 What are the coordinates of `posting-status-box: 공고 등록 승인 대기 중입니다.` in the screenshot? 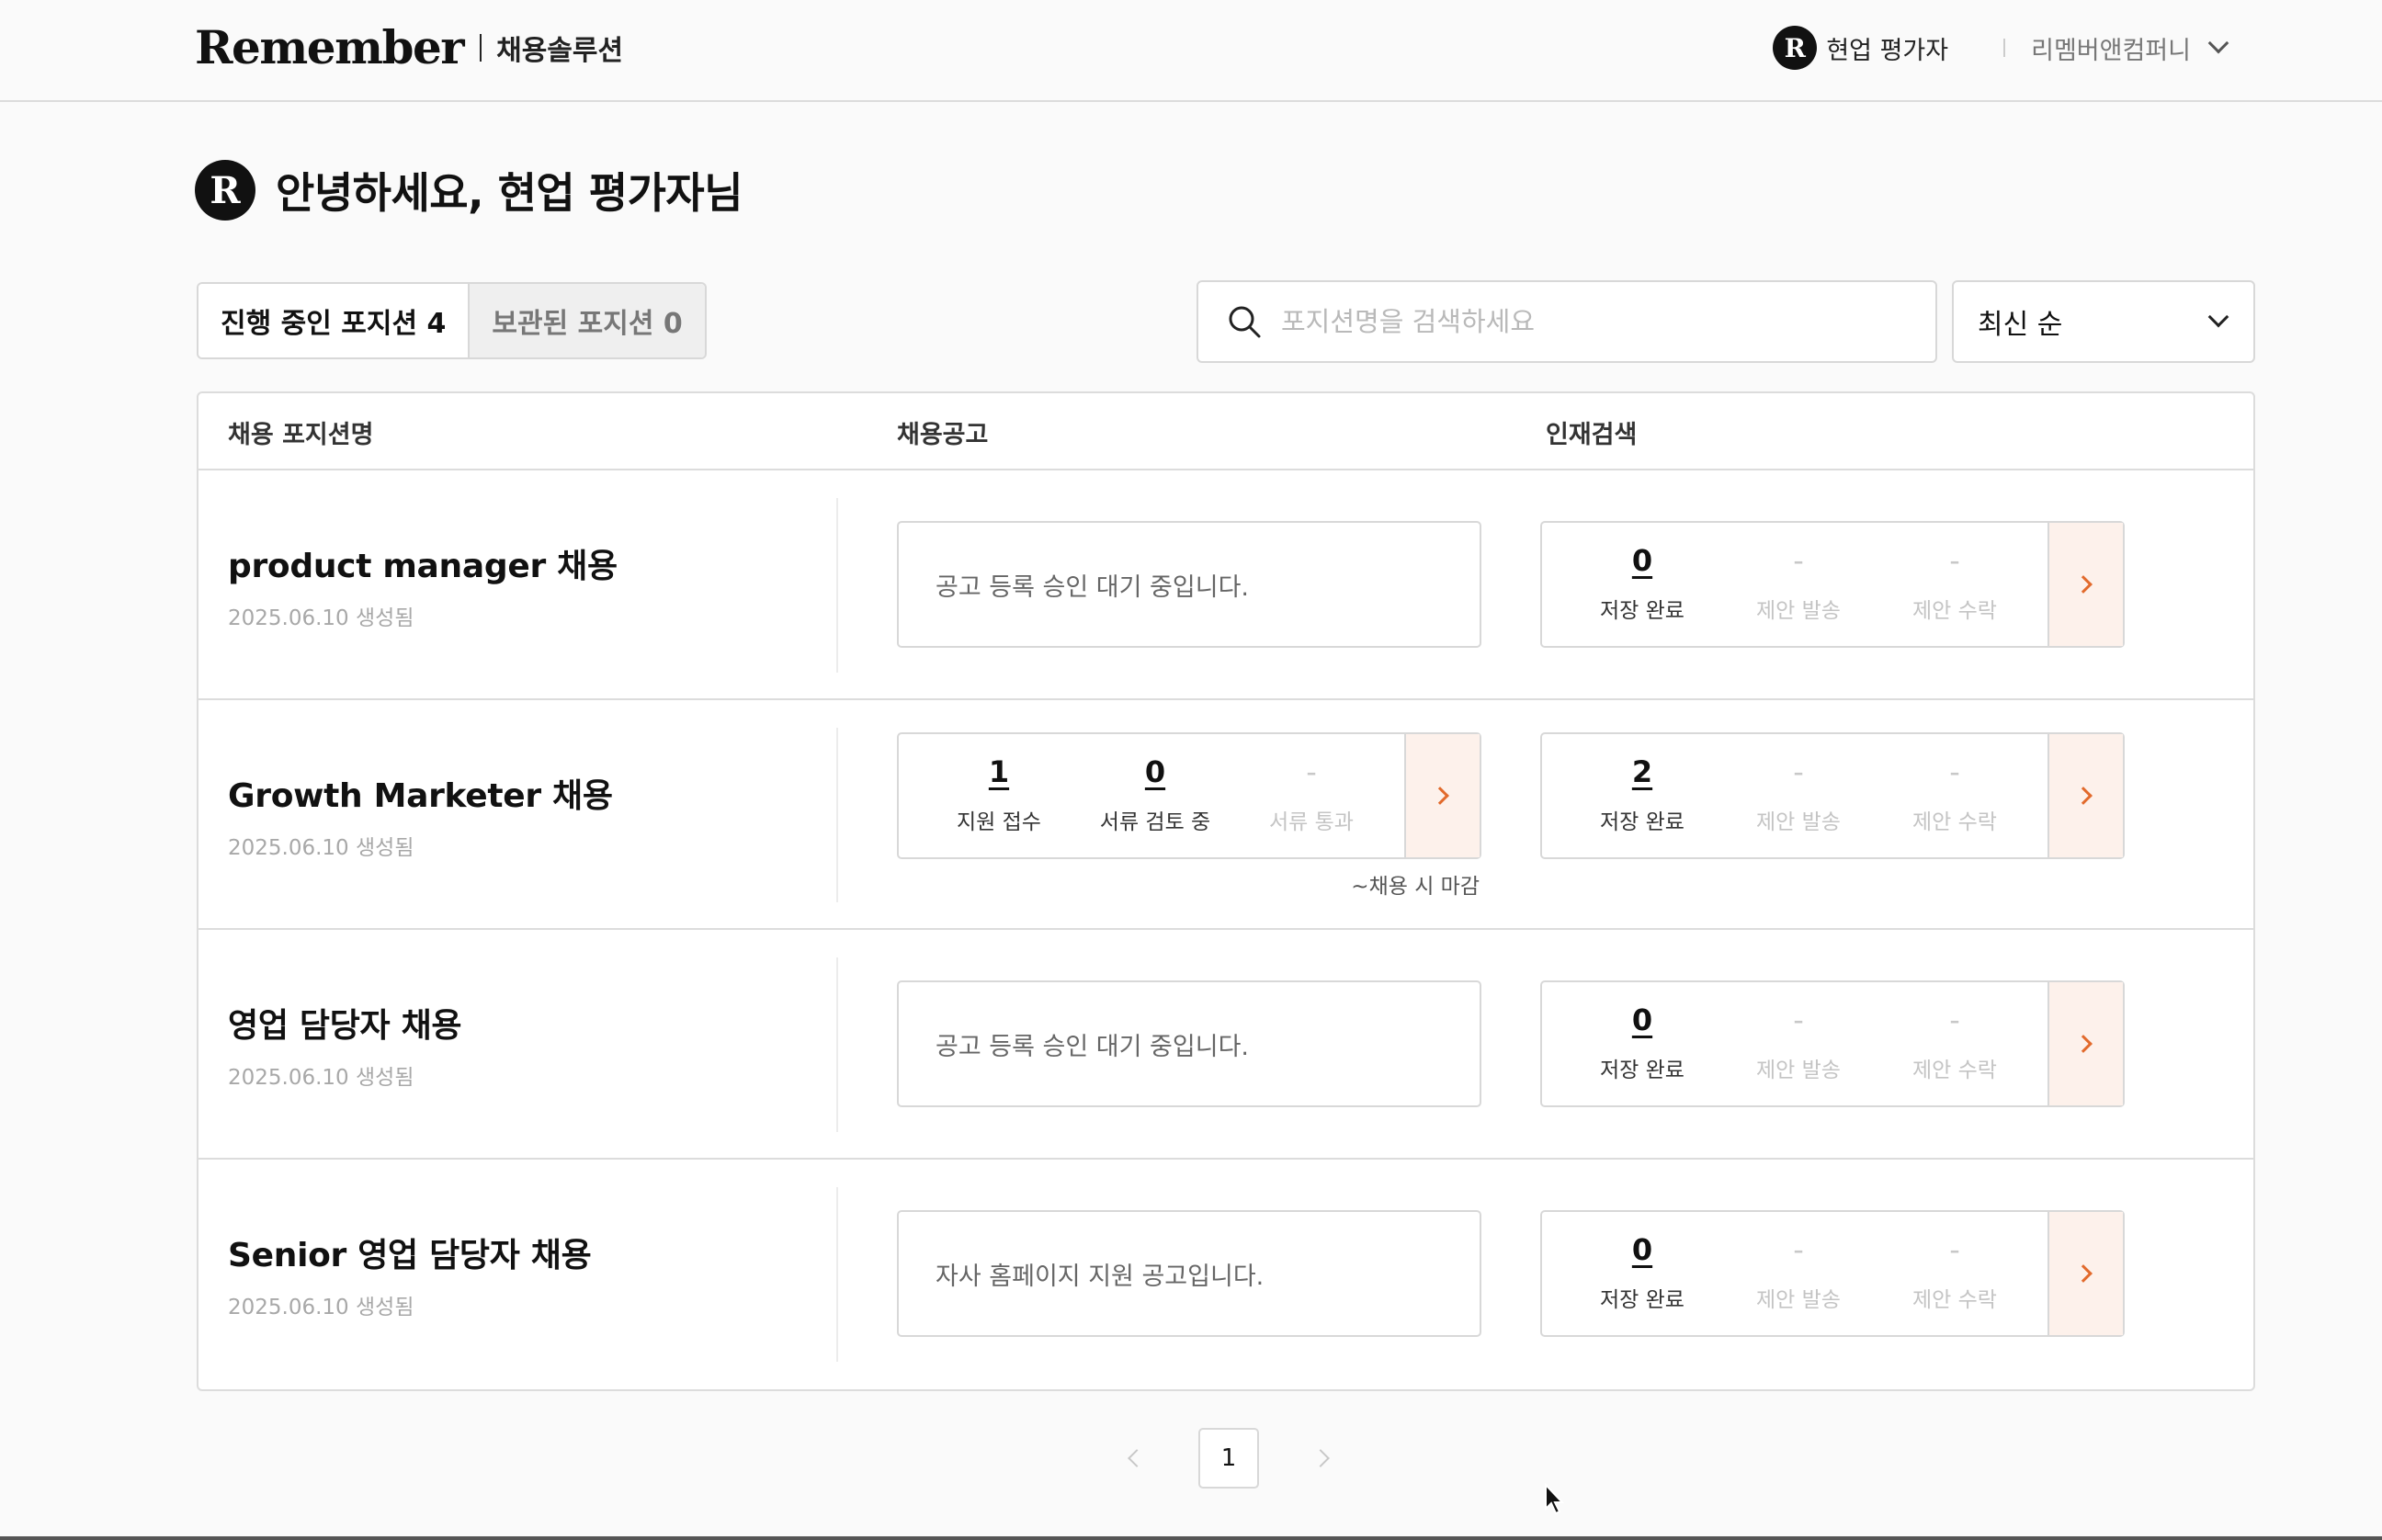 It's located at (1189, 584).